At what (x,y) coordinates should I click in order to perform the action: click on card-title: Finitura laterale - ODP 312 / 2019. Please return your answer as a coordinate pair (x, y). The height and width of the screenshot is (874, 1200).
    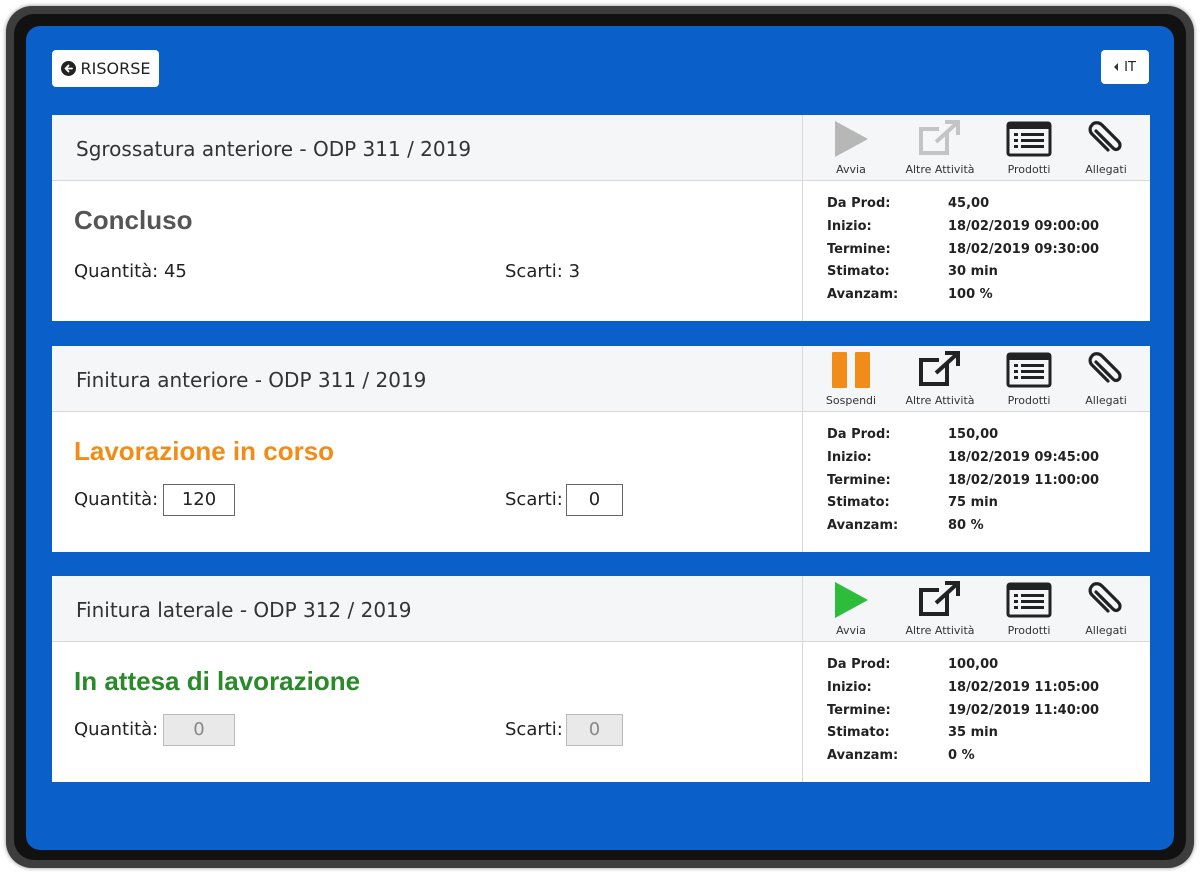
    Looking at the image, I should click on (244, 610).